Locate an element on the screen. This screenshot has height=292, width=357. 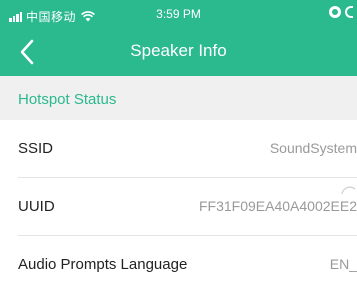
row-label: SSID is located at coordinates (36, 148).